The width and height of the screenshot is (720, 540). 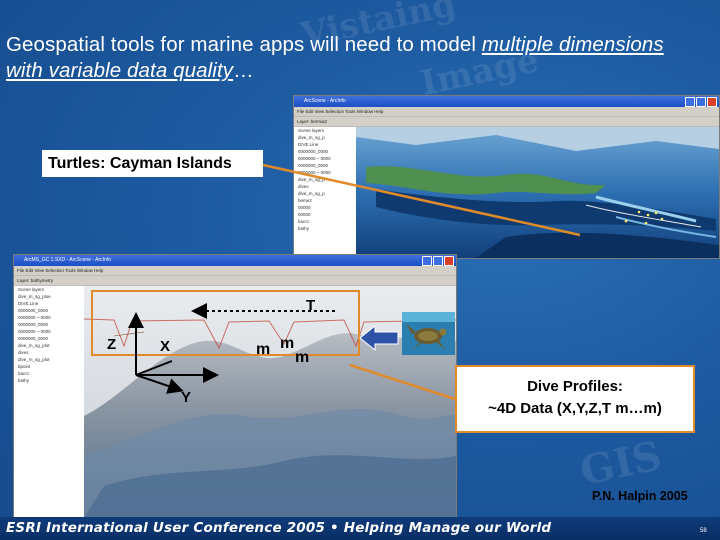 What do you see at coordinates (152, 163) in the screenshot?
I see `turtles-cayman-label: Turtles: Cayman Islands` at bounding box center [152, 163].